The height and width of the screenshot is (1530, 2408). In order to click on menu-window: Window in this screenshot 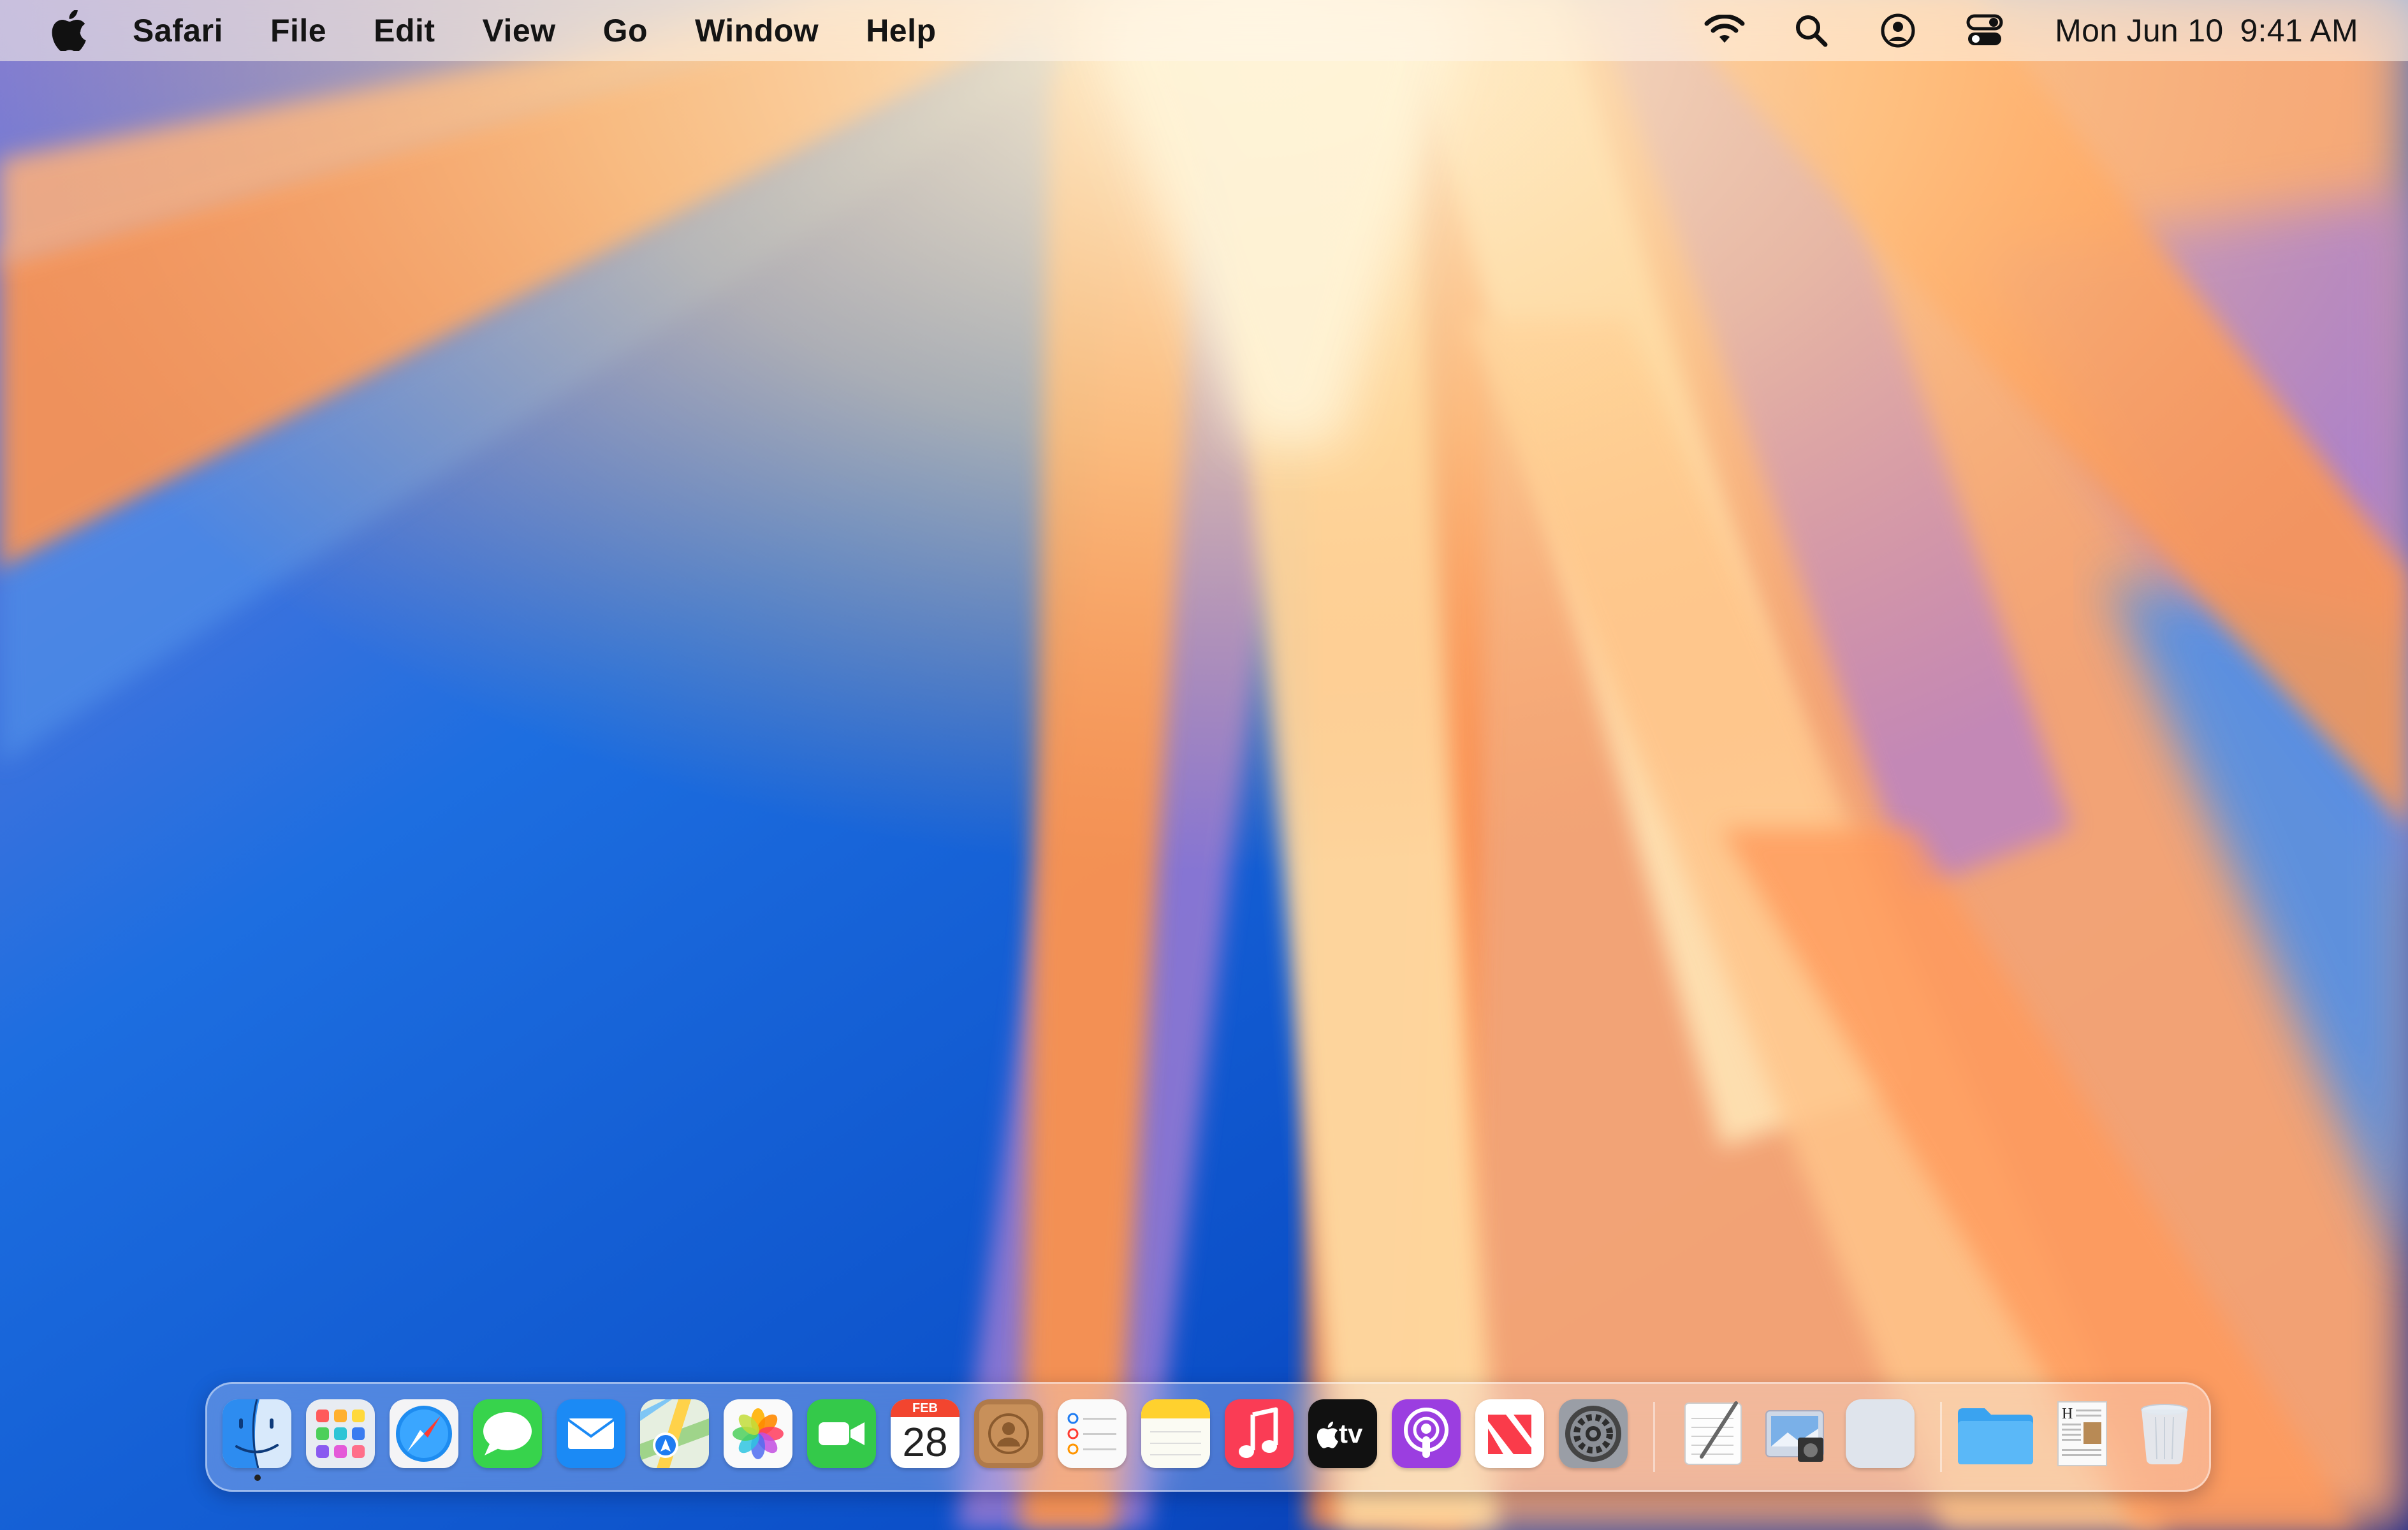, I will do `click(757, 30)`.